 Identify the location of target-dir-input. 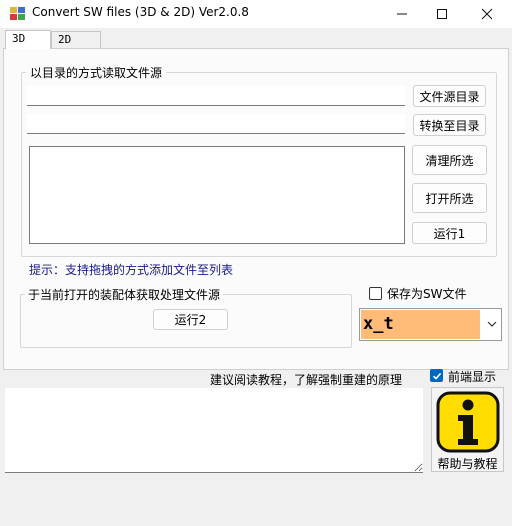
(216, 124).